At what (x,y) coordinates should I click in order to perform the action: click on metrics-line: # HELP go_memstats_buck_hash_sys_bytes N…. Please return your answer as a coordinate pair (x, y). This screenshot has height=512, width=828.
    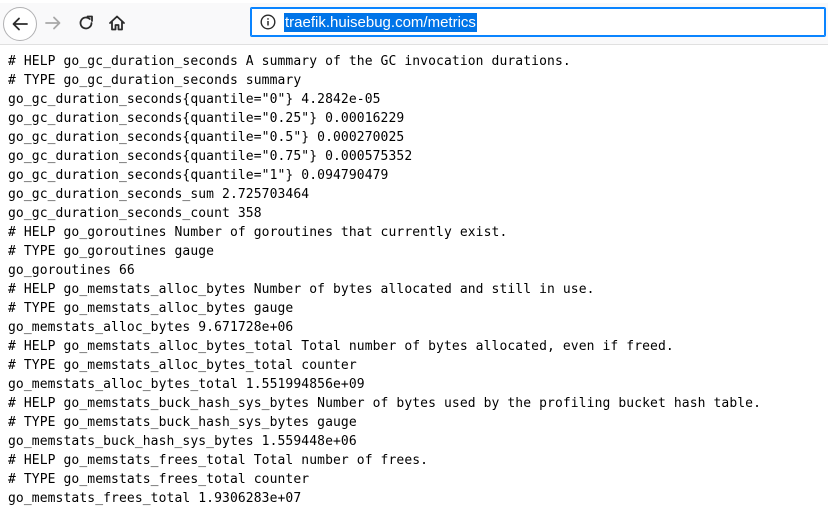
    Looking at the image, I should click on (385, 403).